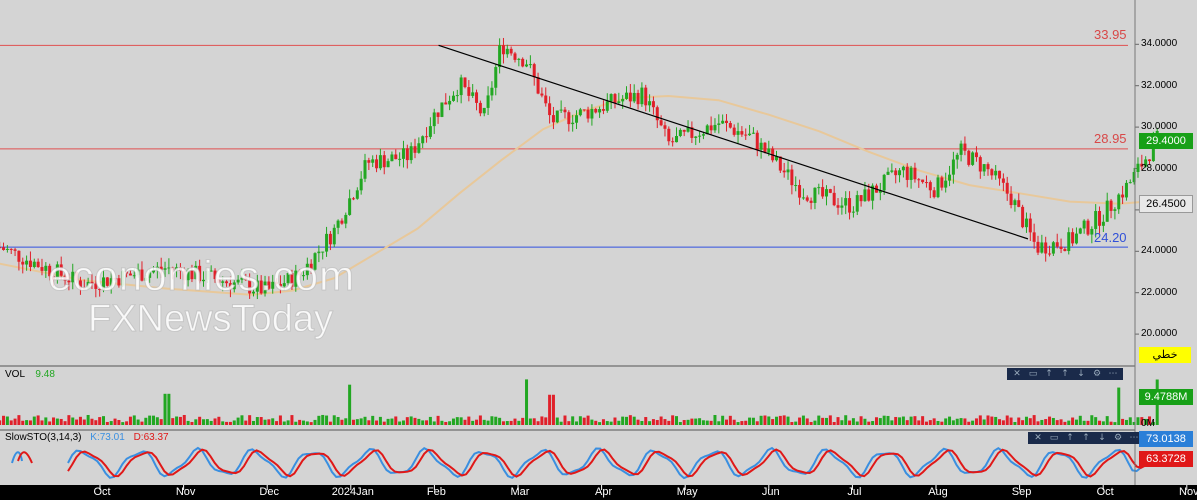 The height and width of the screenshot is (500, 1197). Describe the element at coordinates (1113, 374) in the screenshot. I see `more-icon: ⋯` at that location.